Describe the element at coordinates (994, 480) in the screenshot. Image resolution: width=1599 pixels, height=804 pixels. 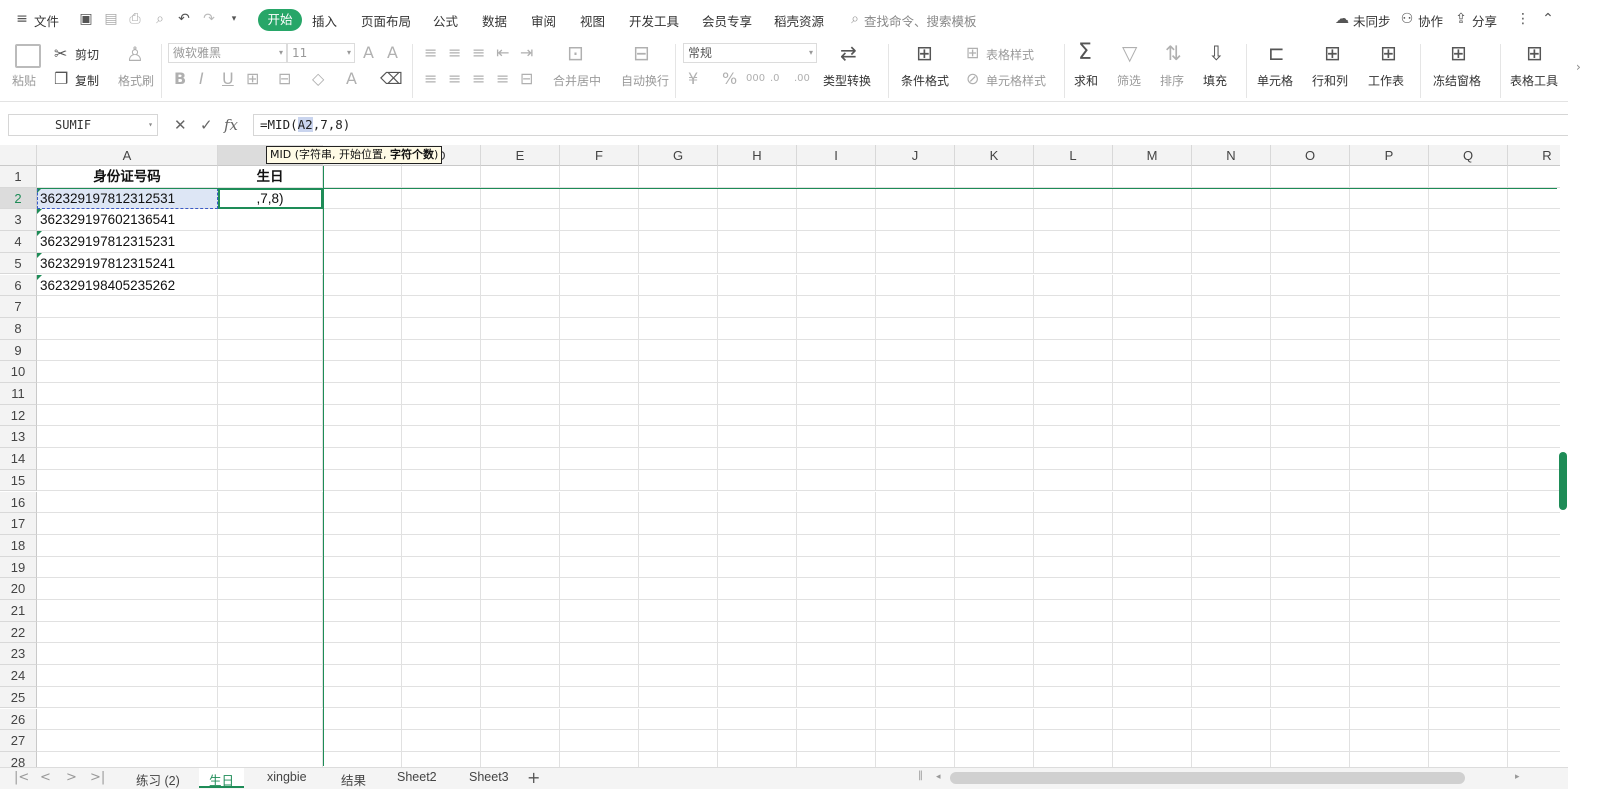
I see `cell-k15` at that location.